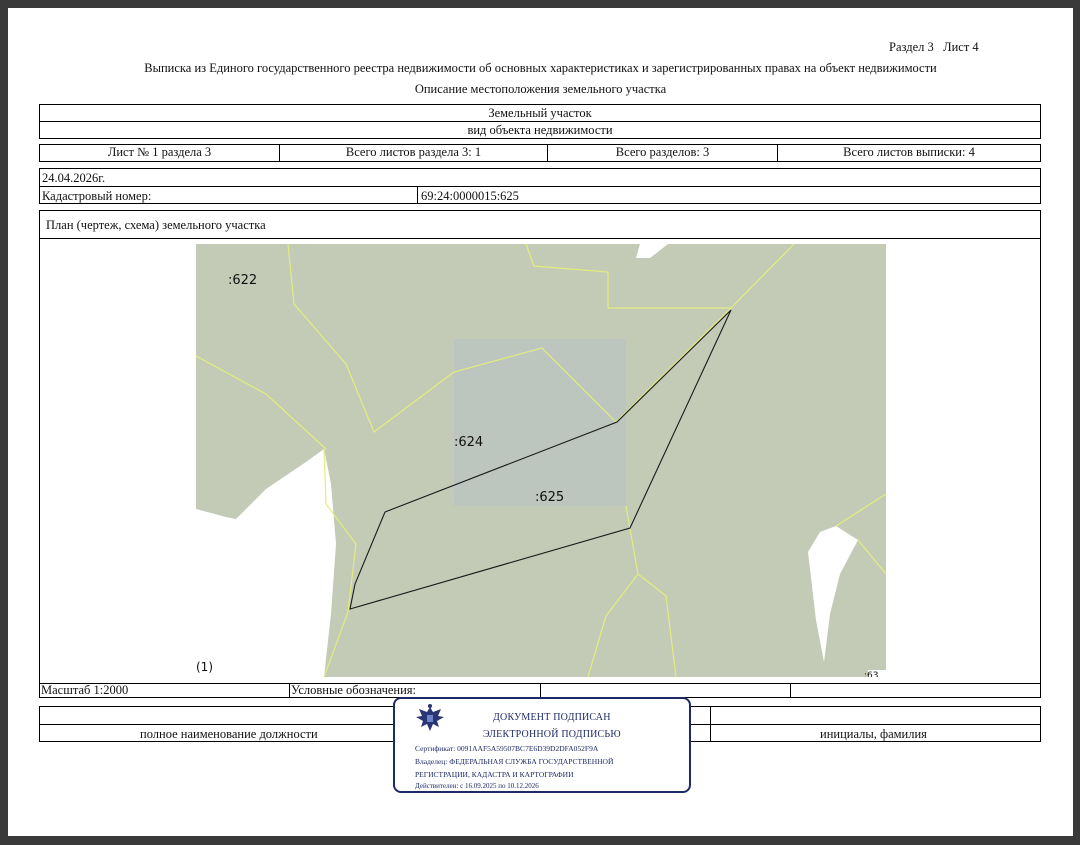 Image resolution: width=1080 pixels, height=845 pixels. I want to click on legend-label: Условные обозначения:, so click(415, 690).